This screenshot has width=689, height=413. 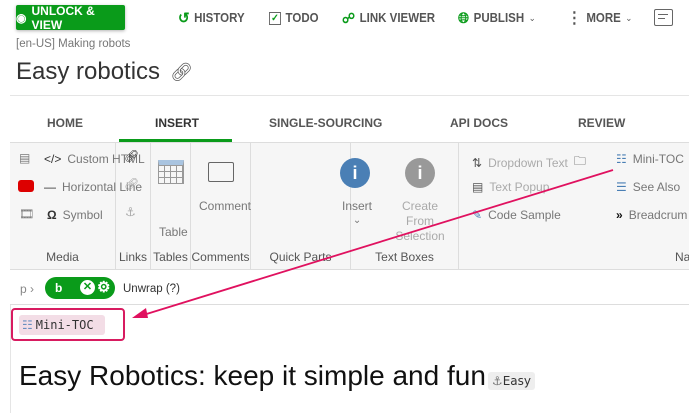 I want to click on breadcrumbs-button: » Breadcrum, so click(x=651, y=215).